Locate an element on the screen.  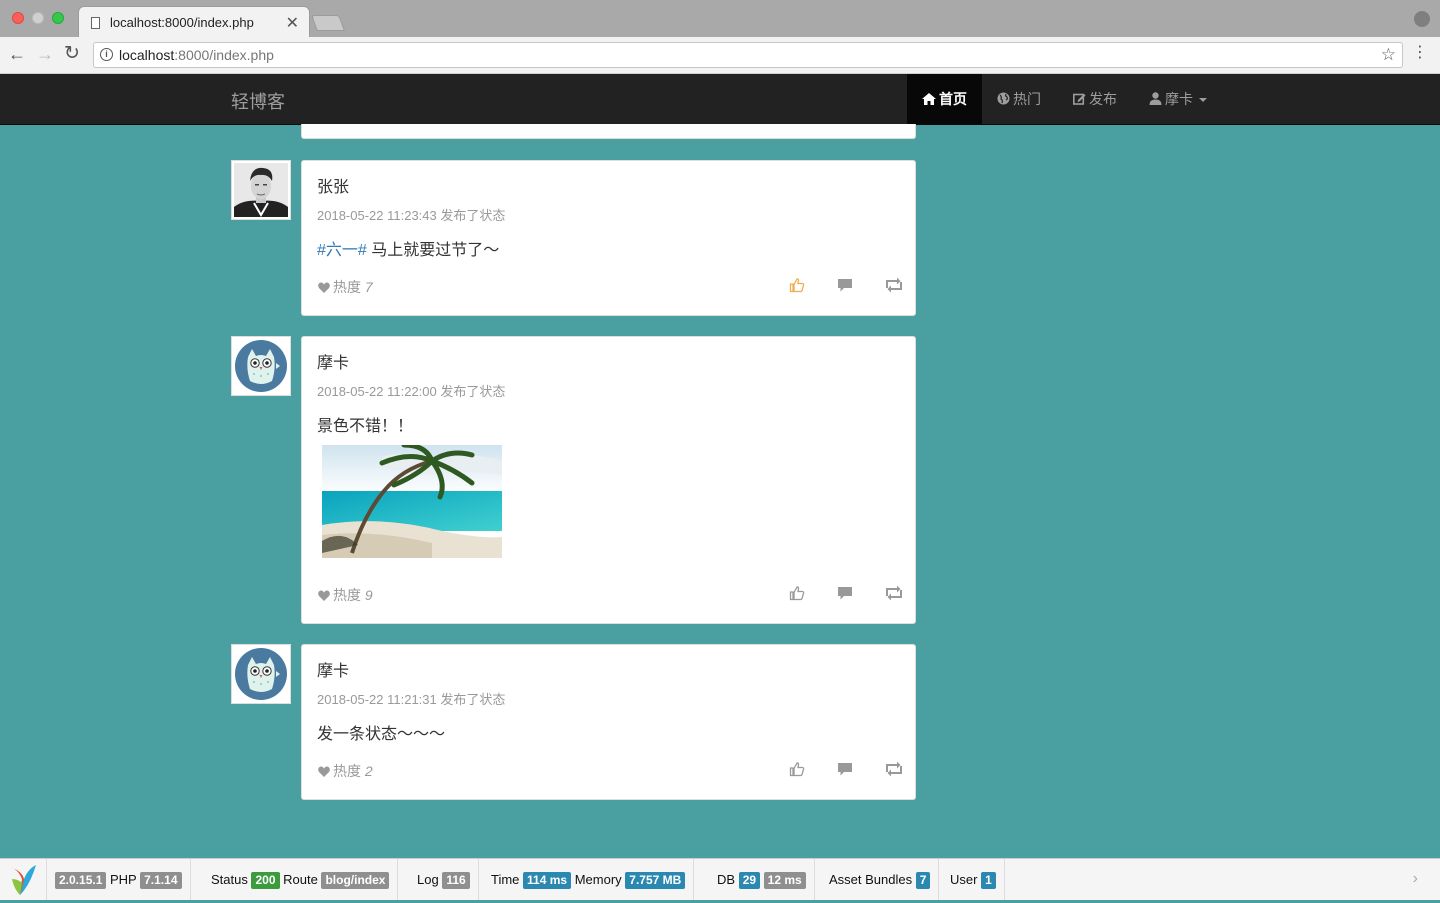
debug-profiling-block: Time 114 ms Memory 7.757 MB is located at coordinates (589, 879).